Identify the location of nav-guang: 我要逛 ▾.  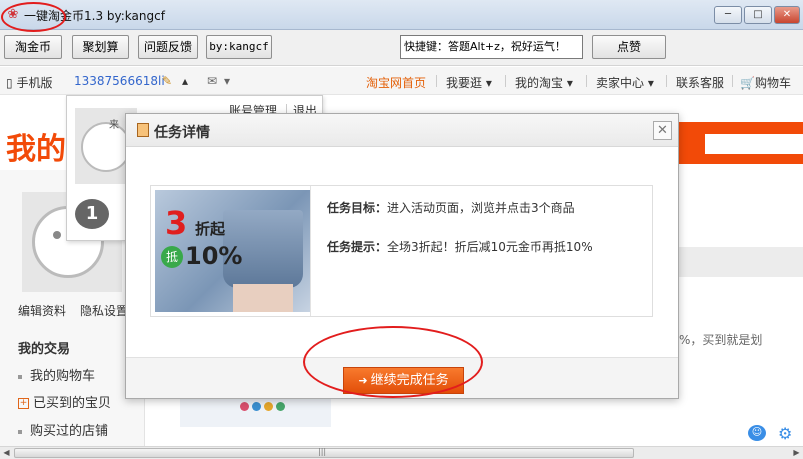
(469, 82).